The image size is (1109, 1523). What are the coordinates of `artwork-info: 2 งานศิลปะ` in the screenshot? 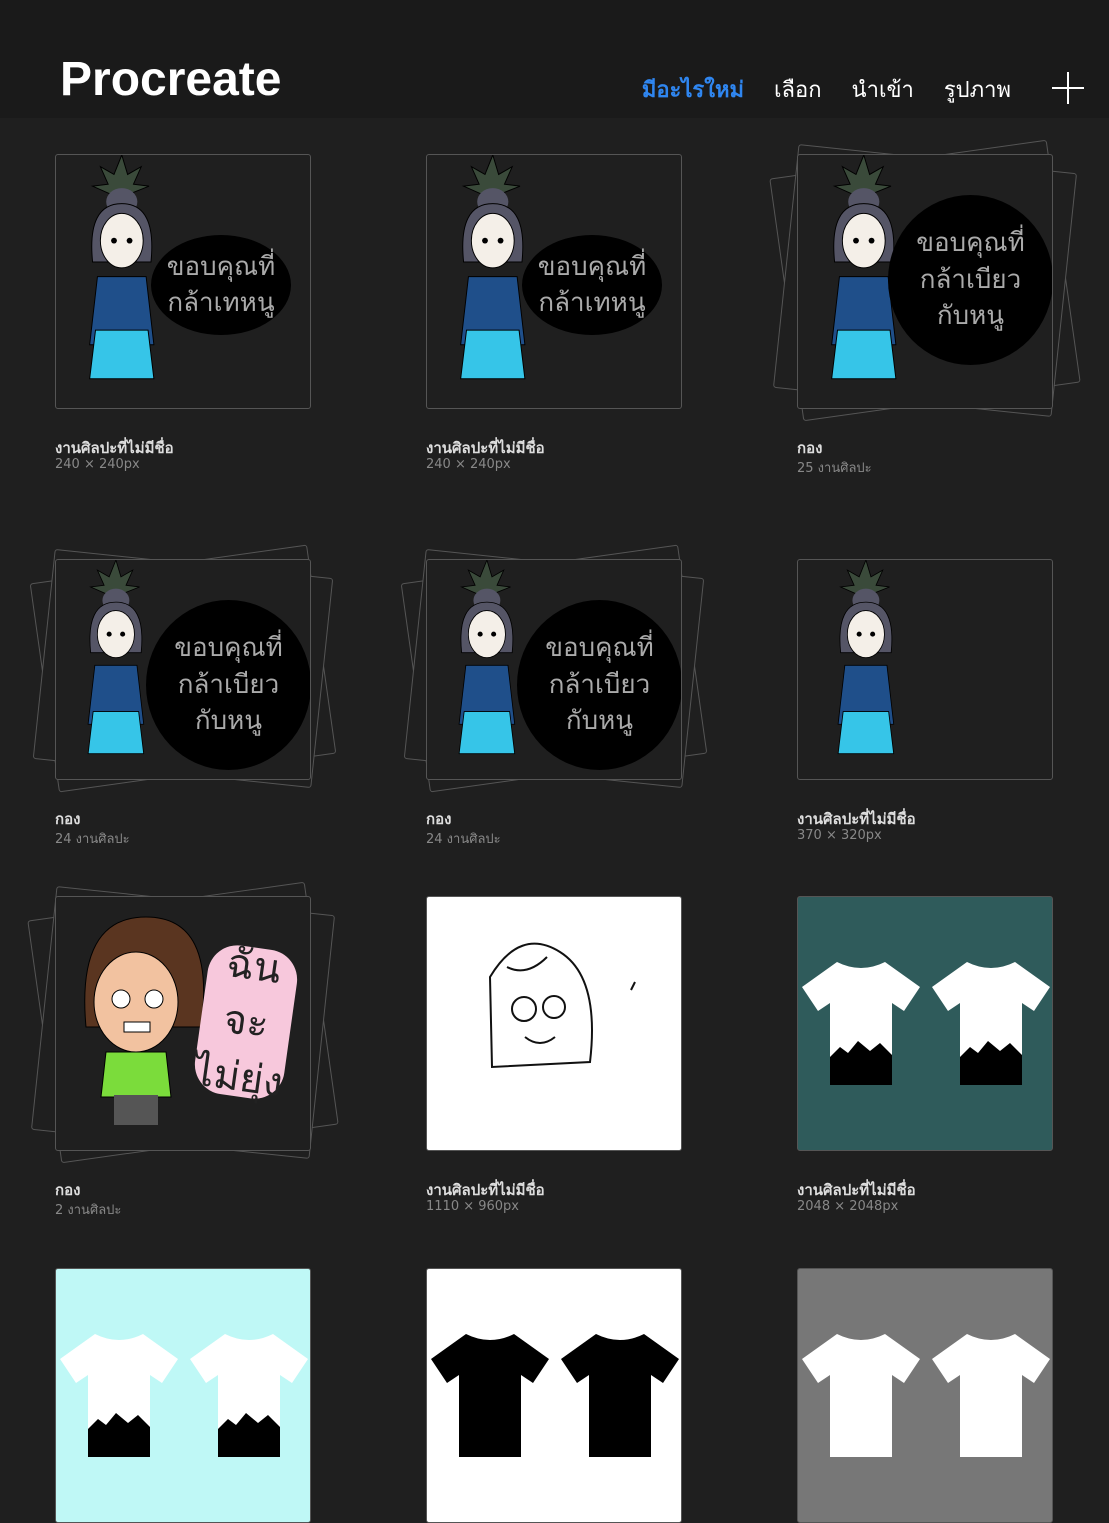 It's located at (88, 1210).